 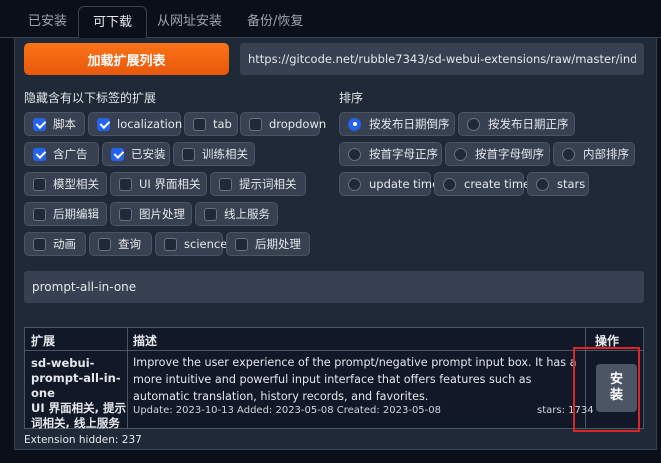 What do you see at coordinates (129, 244) in the screenshot?
I see `tag-label: 查询` at bounding box center [129, 244].